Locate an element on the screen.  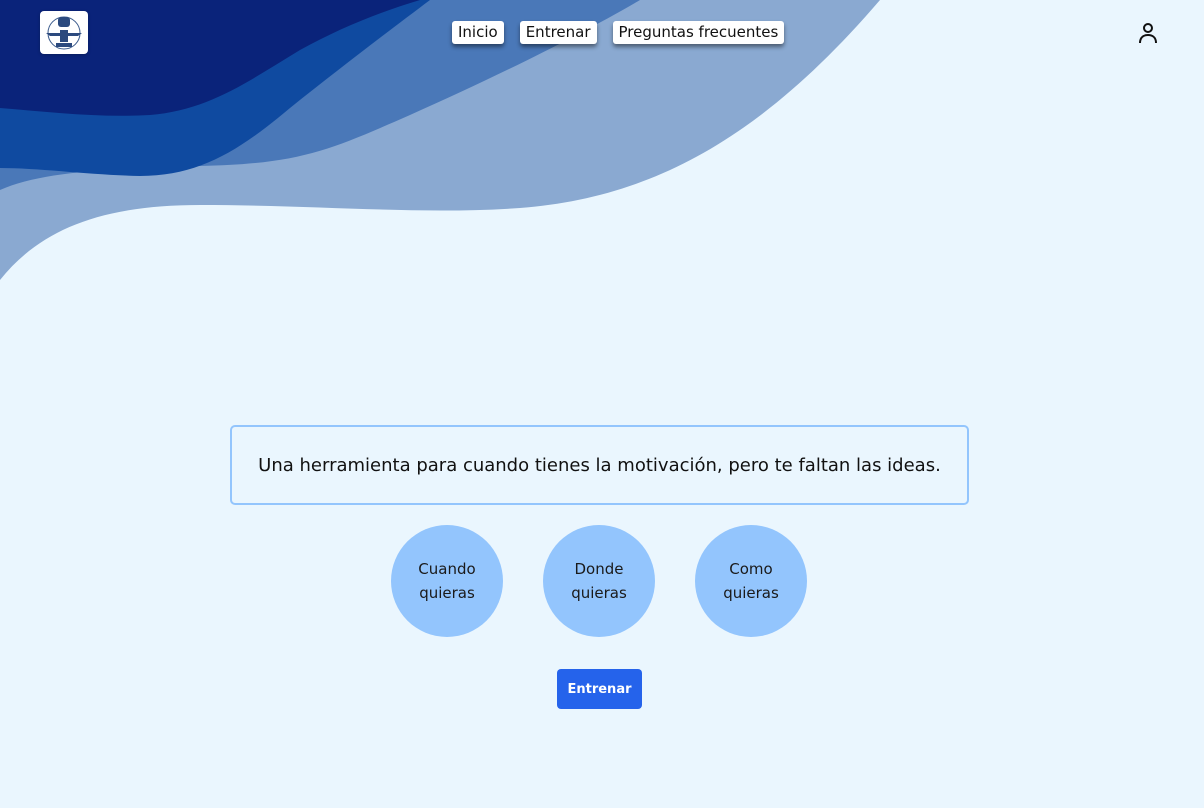
feature-circle-como: Como quieras is located at coordinates (751, 581).